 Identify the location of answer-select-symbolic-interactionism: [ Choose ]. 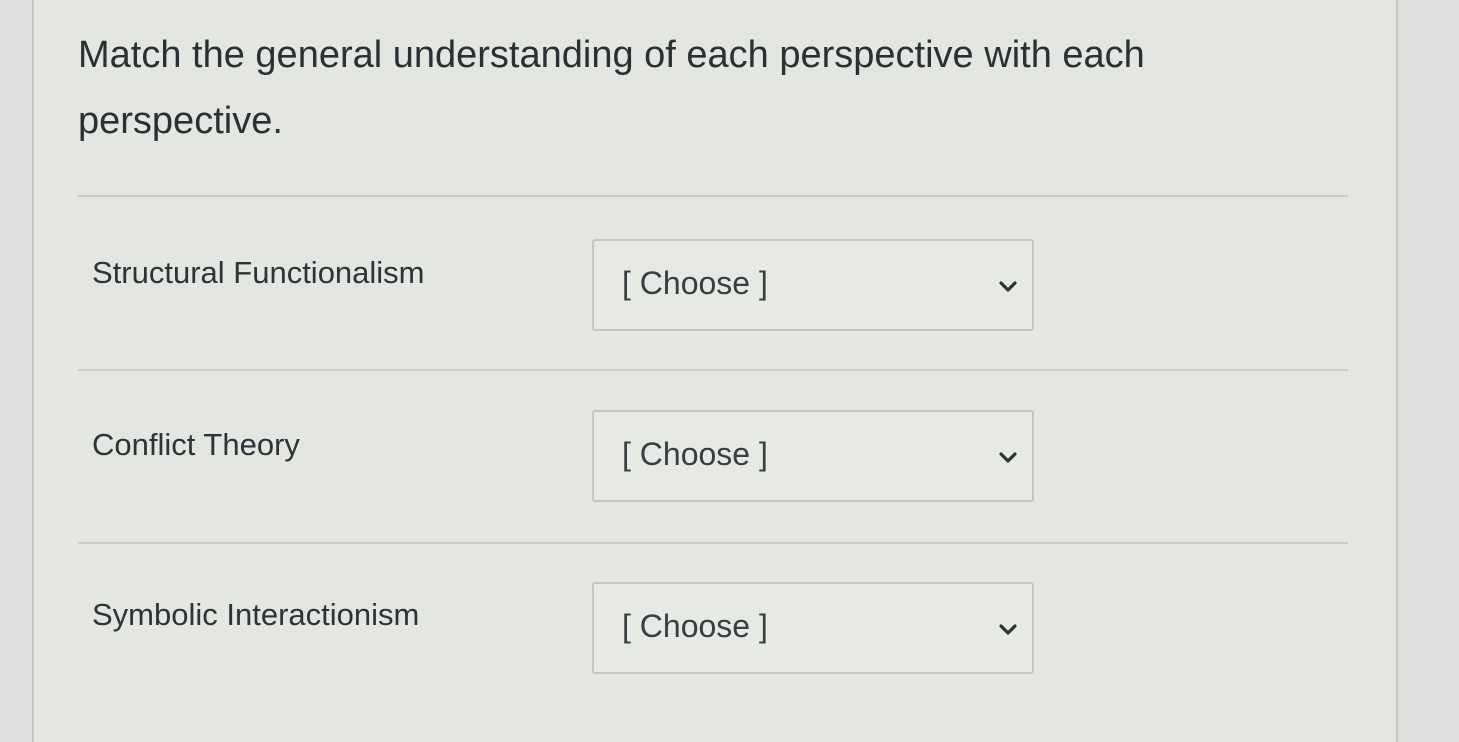
(813, 628).